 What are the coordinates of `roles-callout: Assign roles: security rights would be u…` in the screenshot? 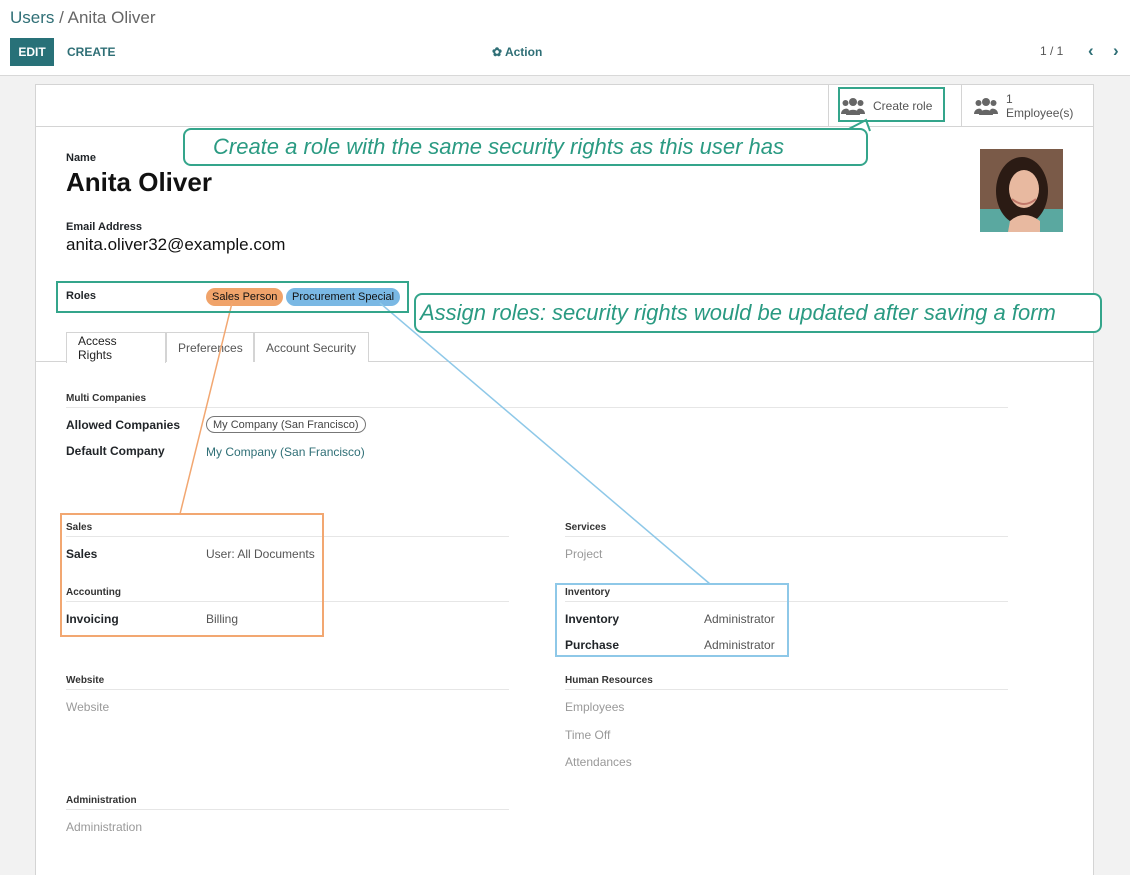 It's located at (758, 313).